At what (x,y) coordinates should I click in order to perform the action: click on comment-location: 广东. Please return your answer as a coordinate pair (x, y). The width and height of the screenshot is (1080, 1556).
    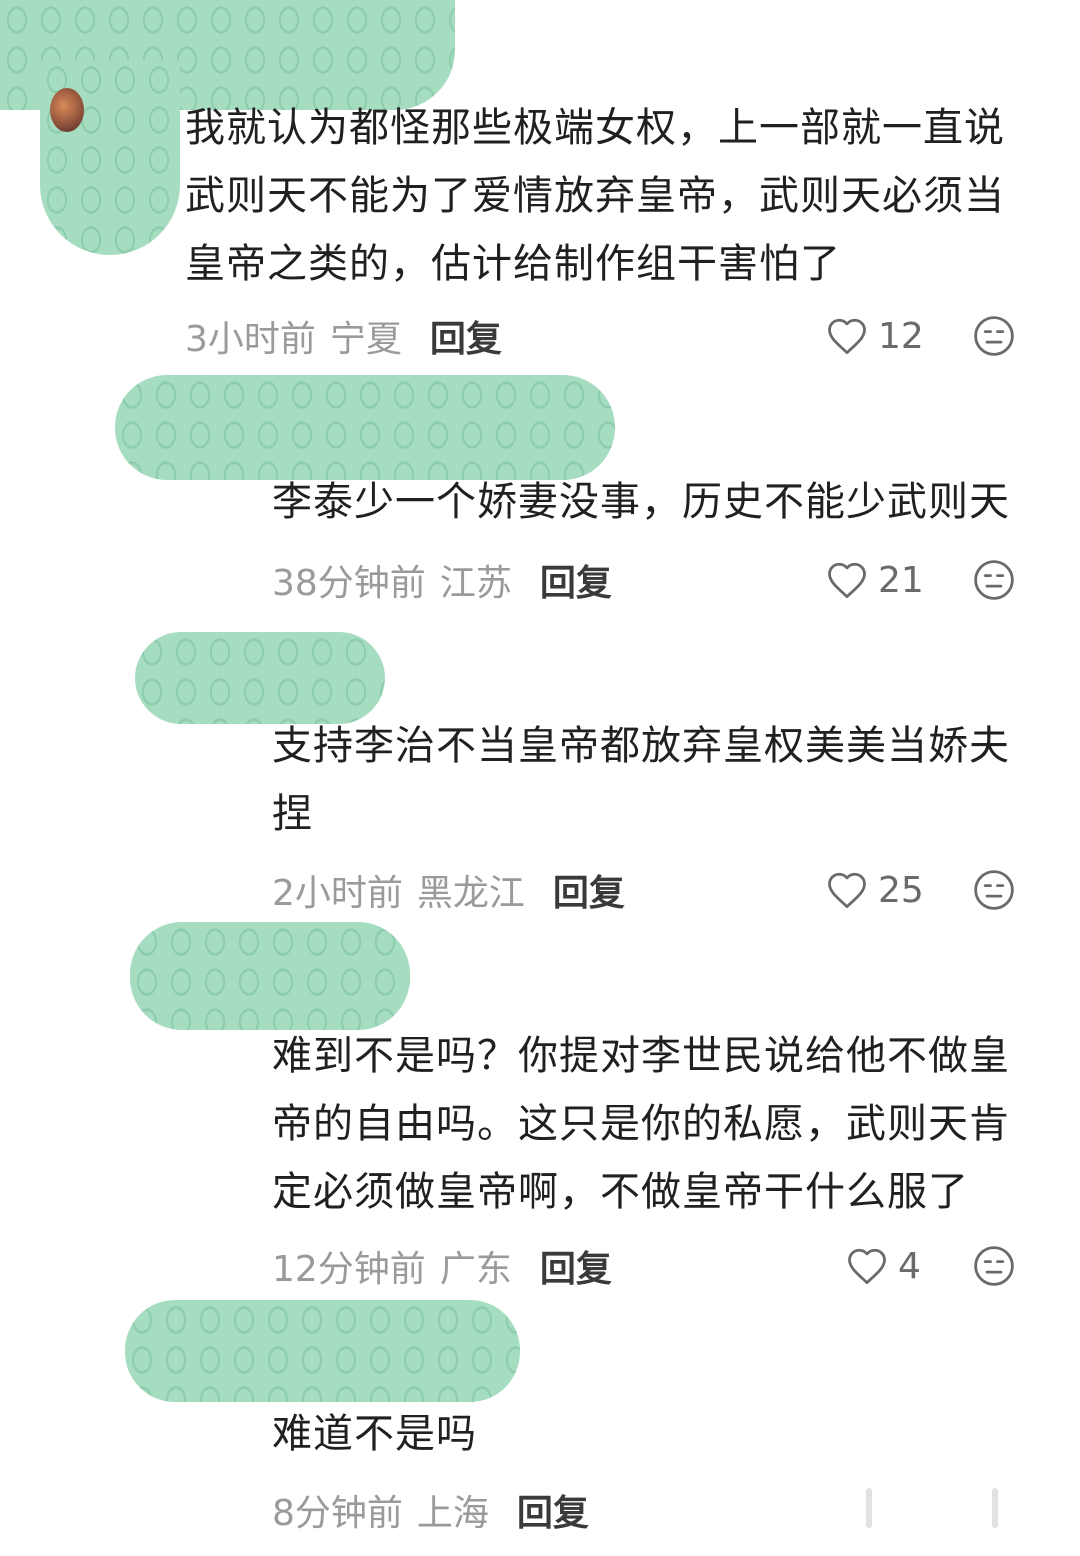
    Looking at the image, I should click on (475, 1269).